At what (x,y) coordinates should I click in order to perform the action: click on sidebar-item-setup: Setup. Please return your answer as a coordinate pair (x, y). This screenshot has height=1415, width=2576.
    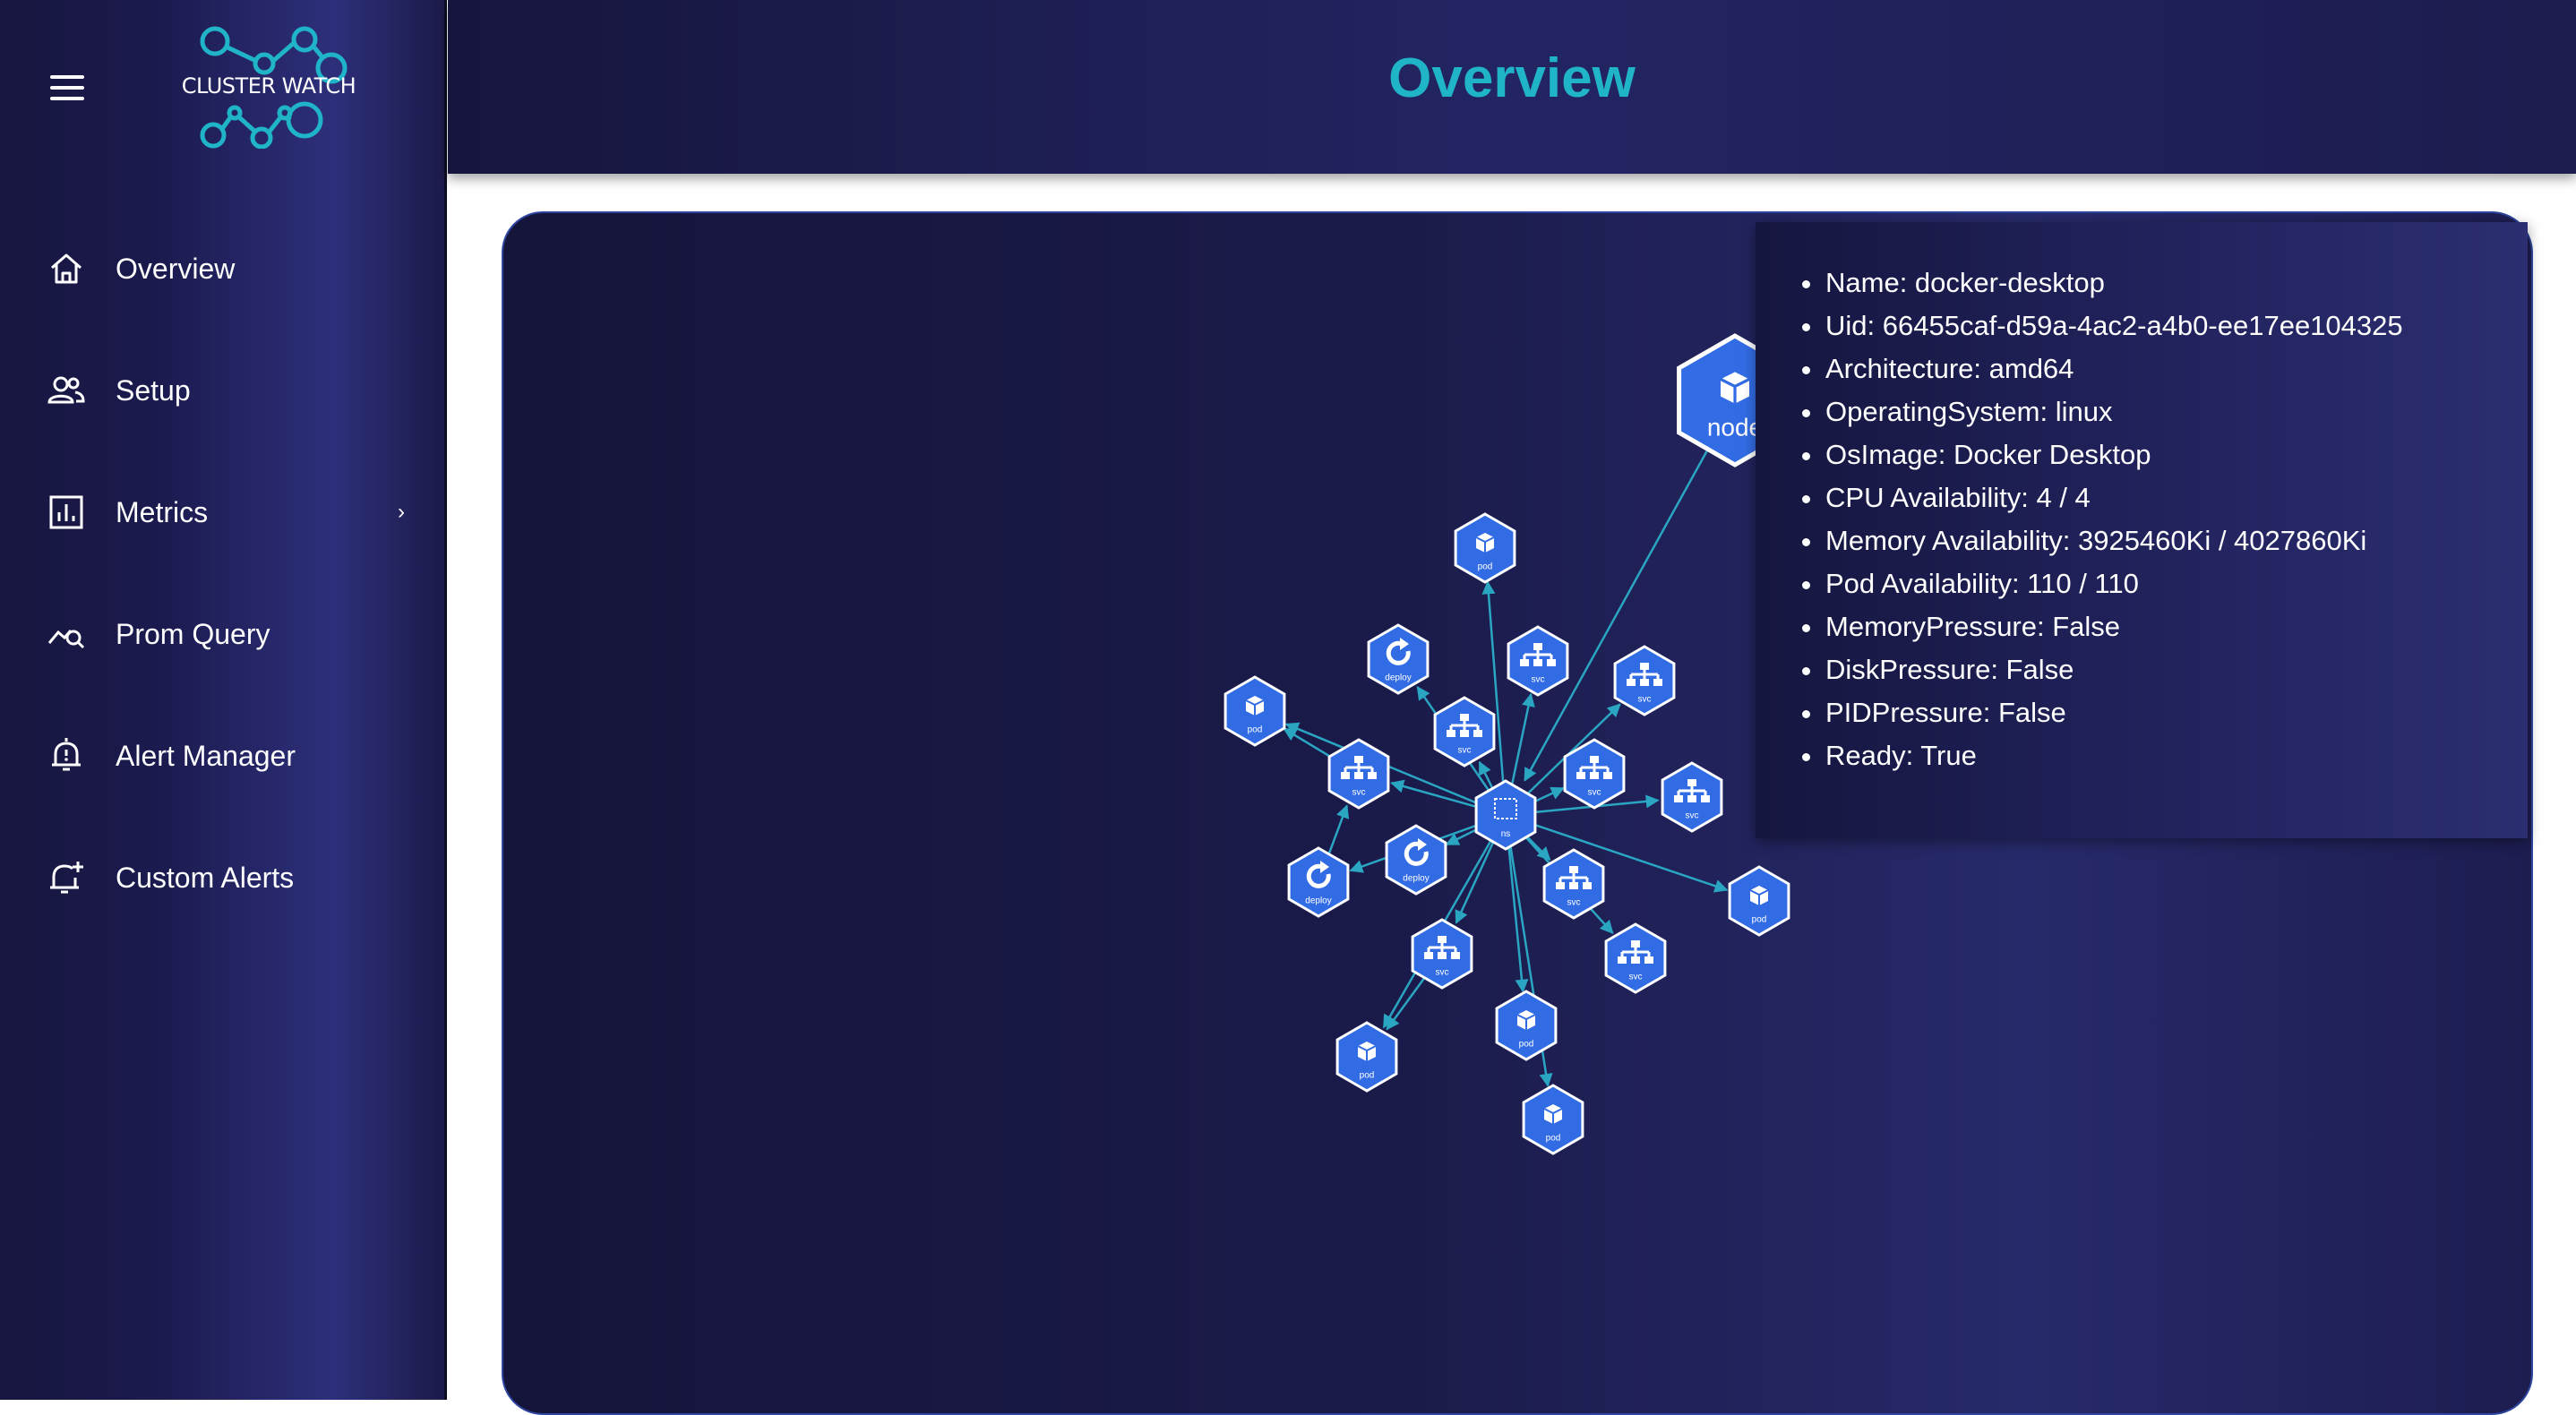
    Looking at the image, I should click on (222, 390).